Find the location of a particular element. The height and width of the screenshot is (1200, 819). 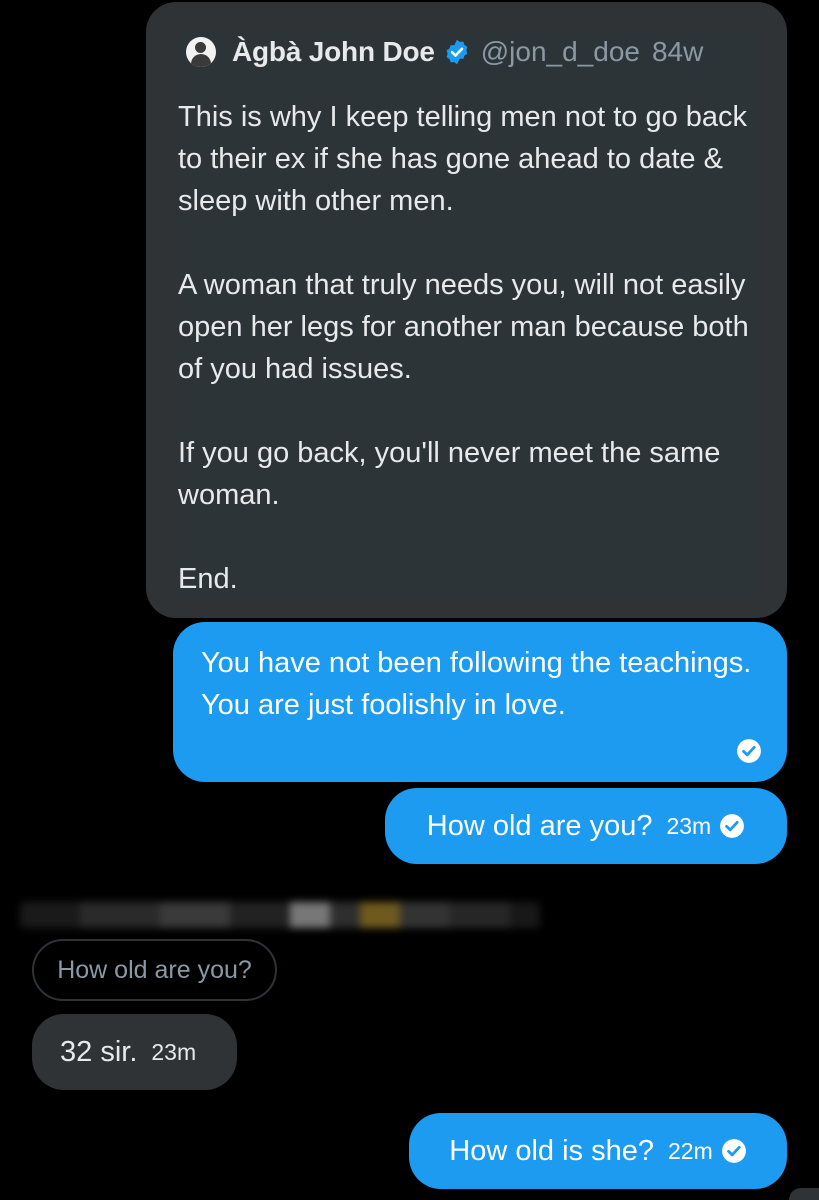

quoted-tweet-header: Àgbà John Doe @jon_d_doe 84w is located at coordinates (444, 52).